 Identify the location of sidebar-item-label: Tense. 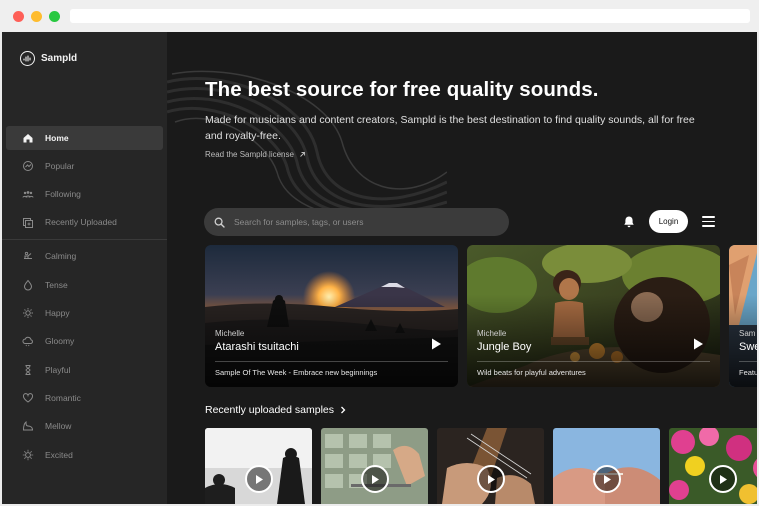
(56, 285).